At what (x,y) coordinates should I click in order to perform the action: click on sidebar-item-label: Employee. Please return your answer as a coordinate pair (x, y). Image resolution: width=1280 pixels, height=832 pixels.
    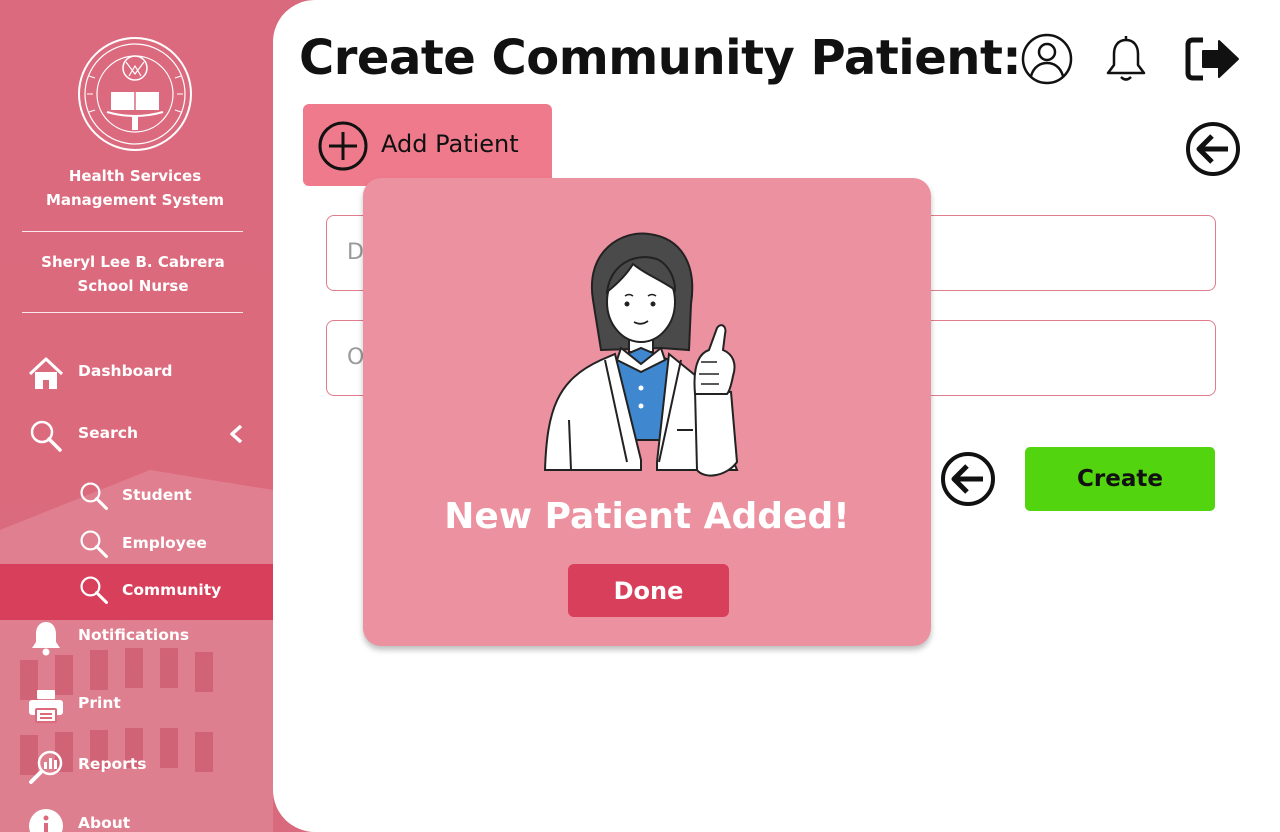
    Looking at the image, I should click on (164, 543).